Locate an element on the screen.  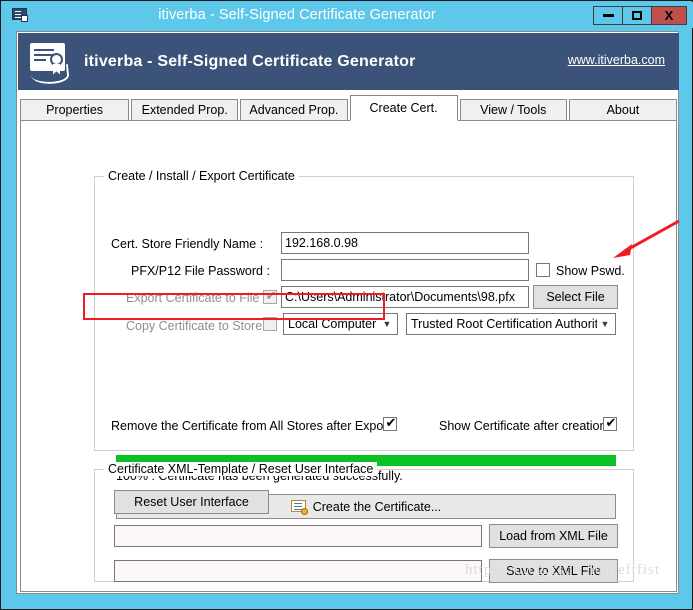
maximize-icon is located at coordinates (637, 15).